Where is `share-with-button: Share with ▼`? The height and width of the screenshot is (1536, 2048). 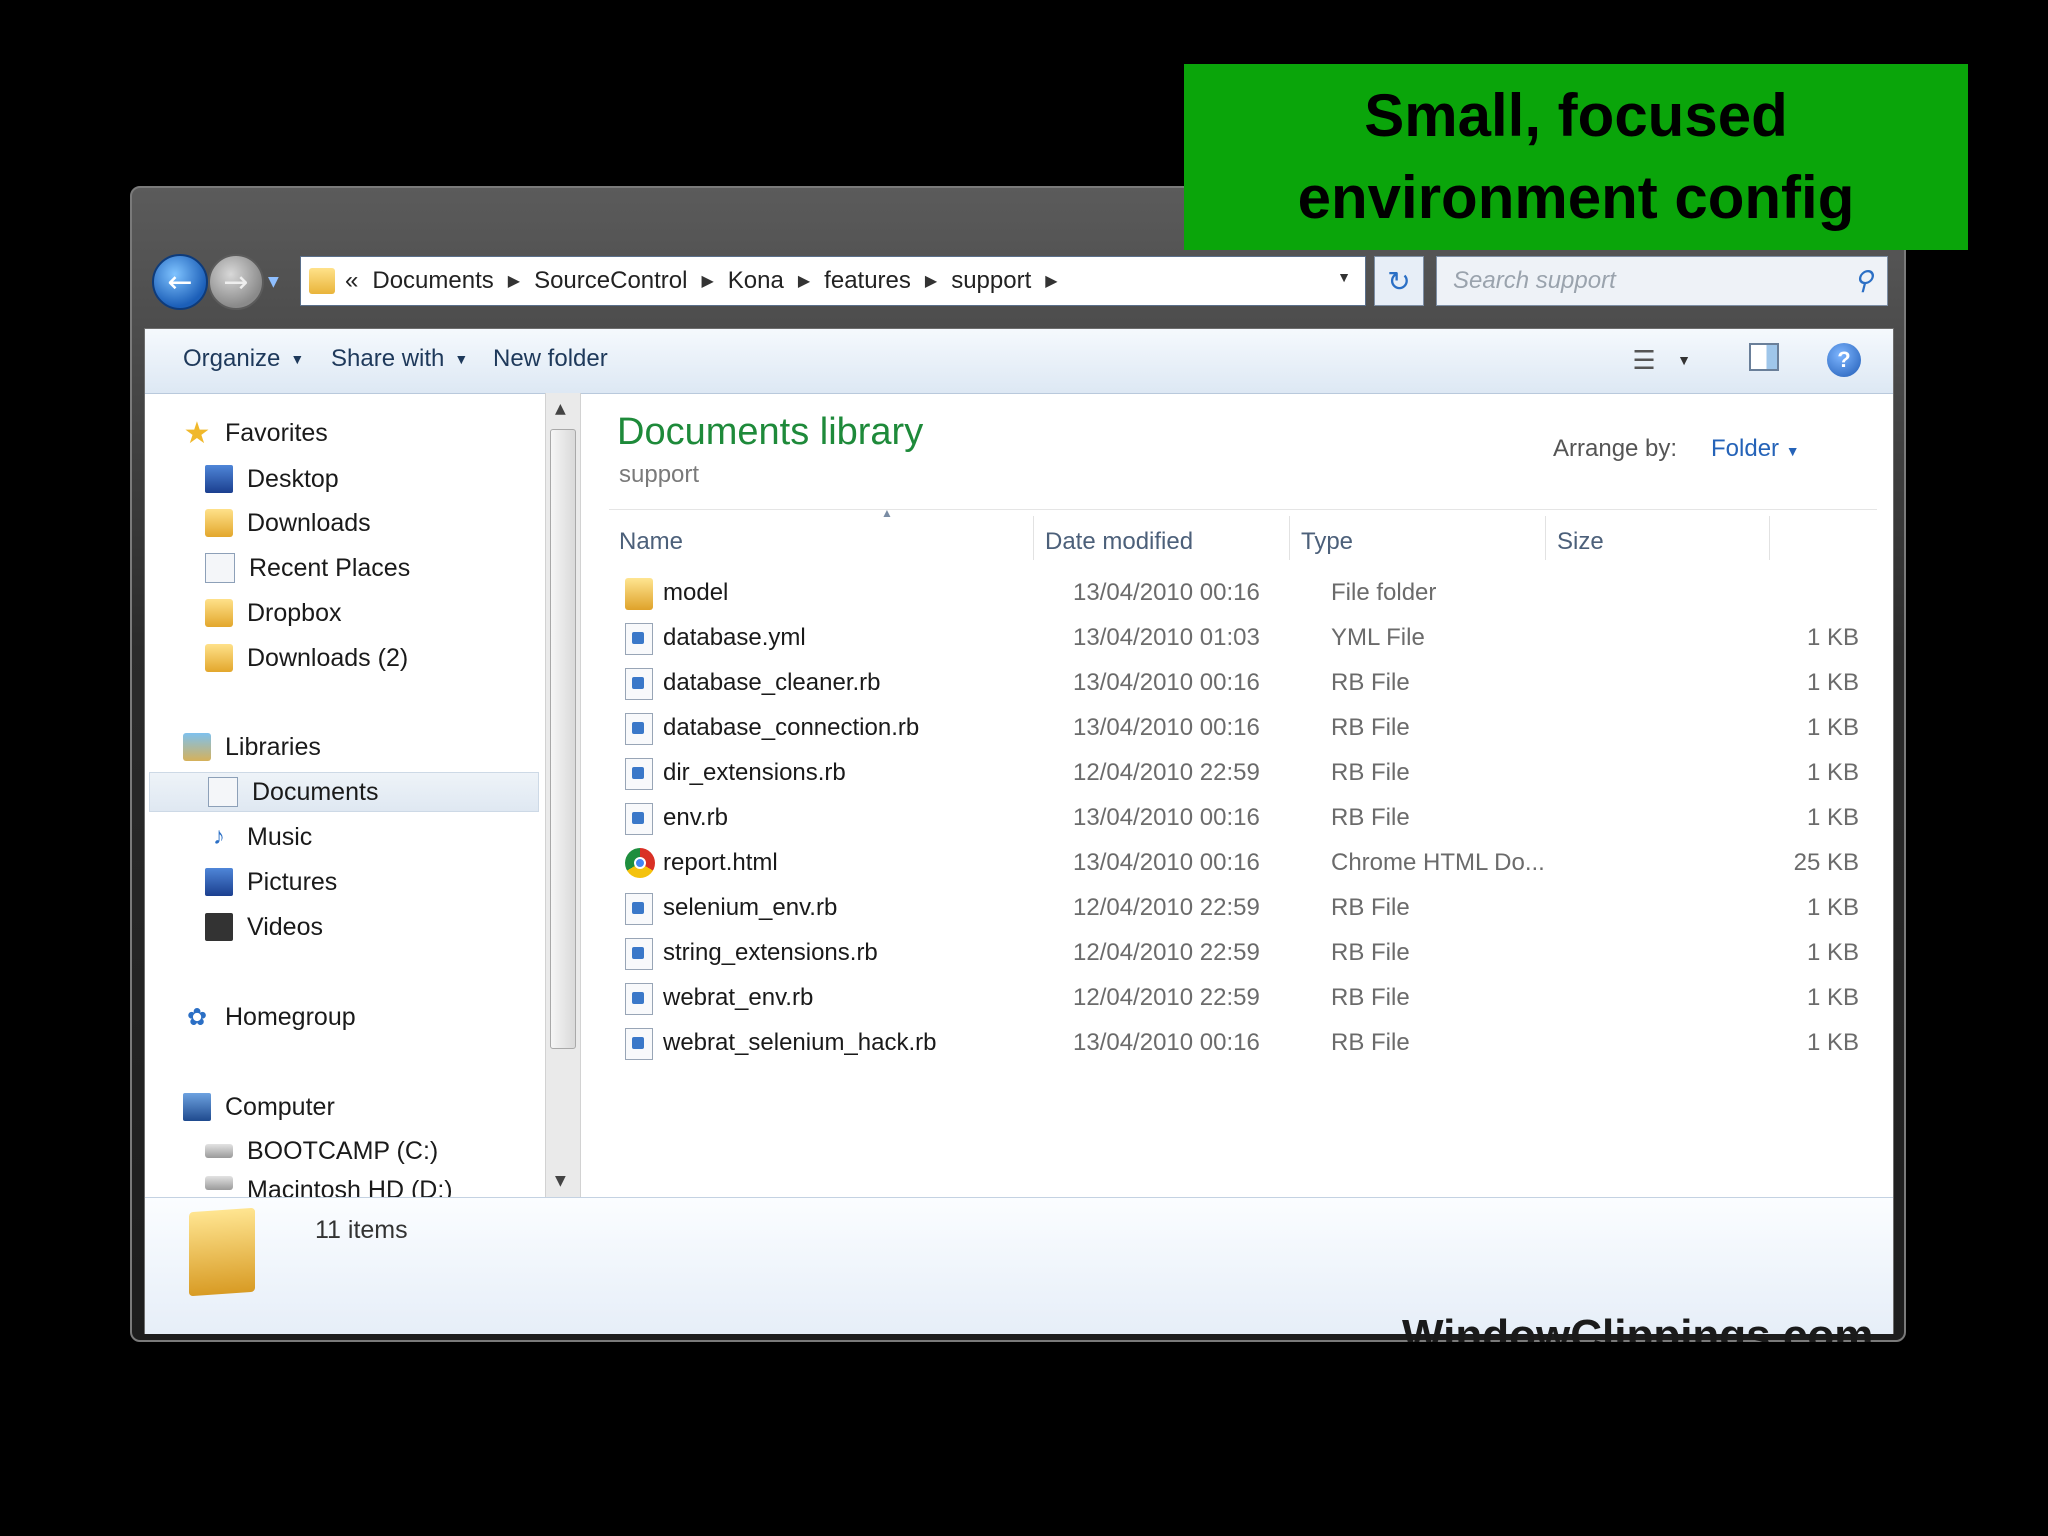
share-with-button: Share with ▼ is located at coordinates (399, 359).